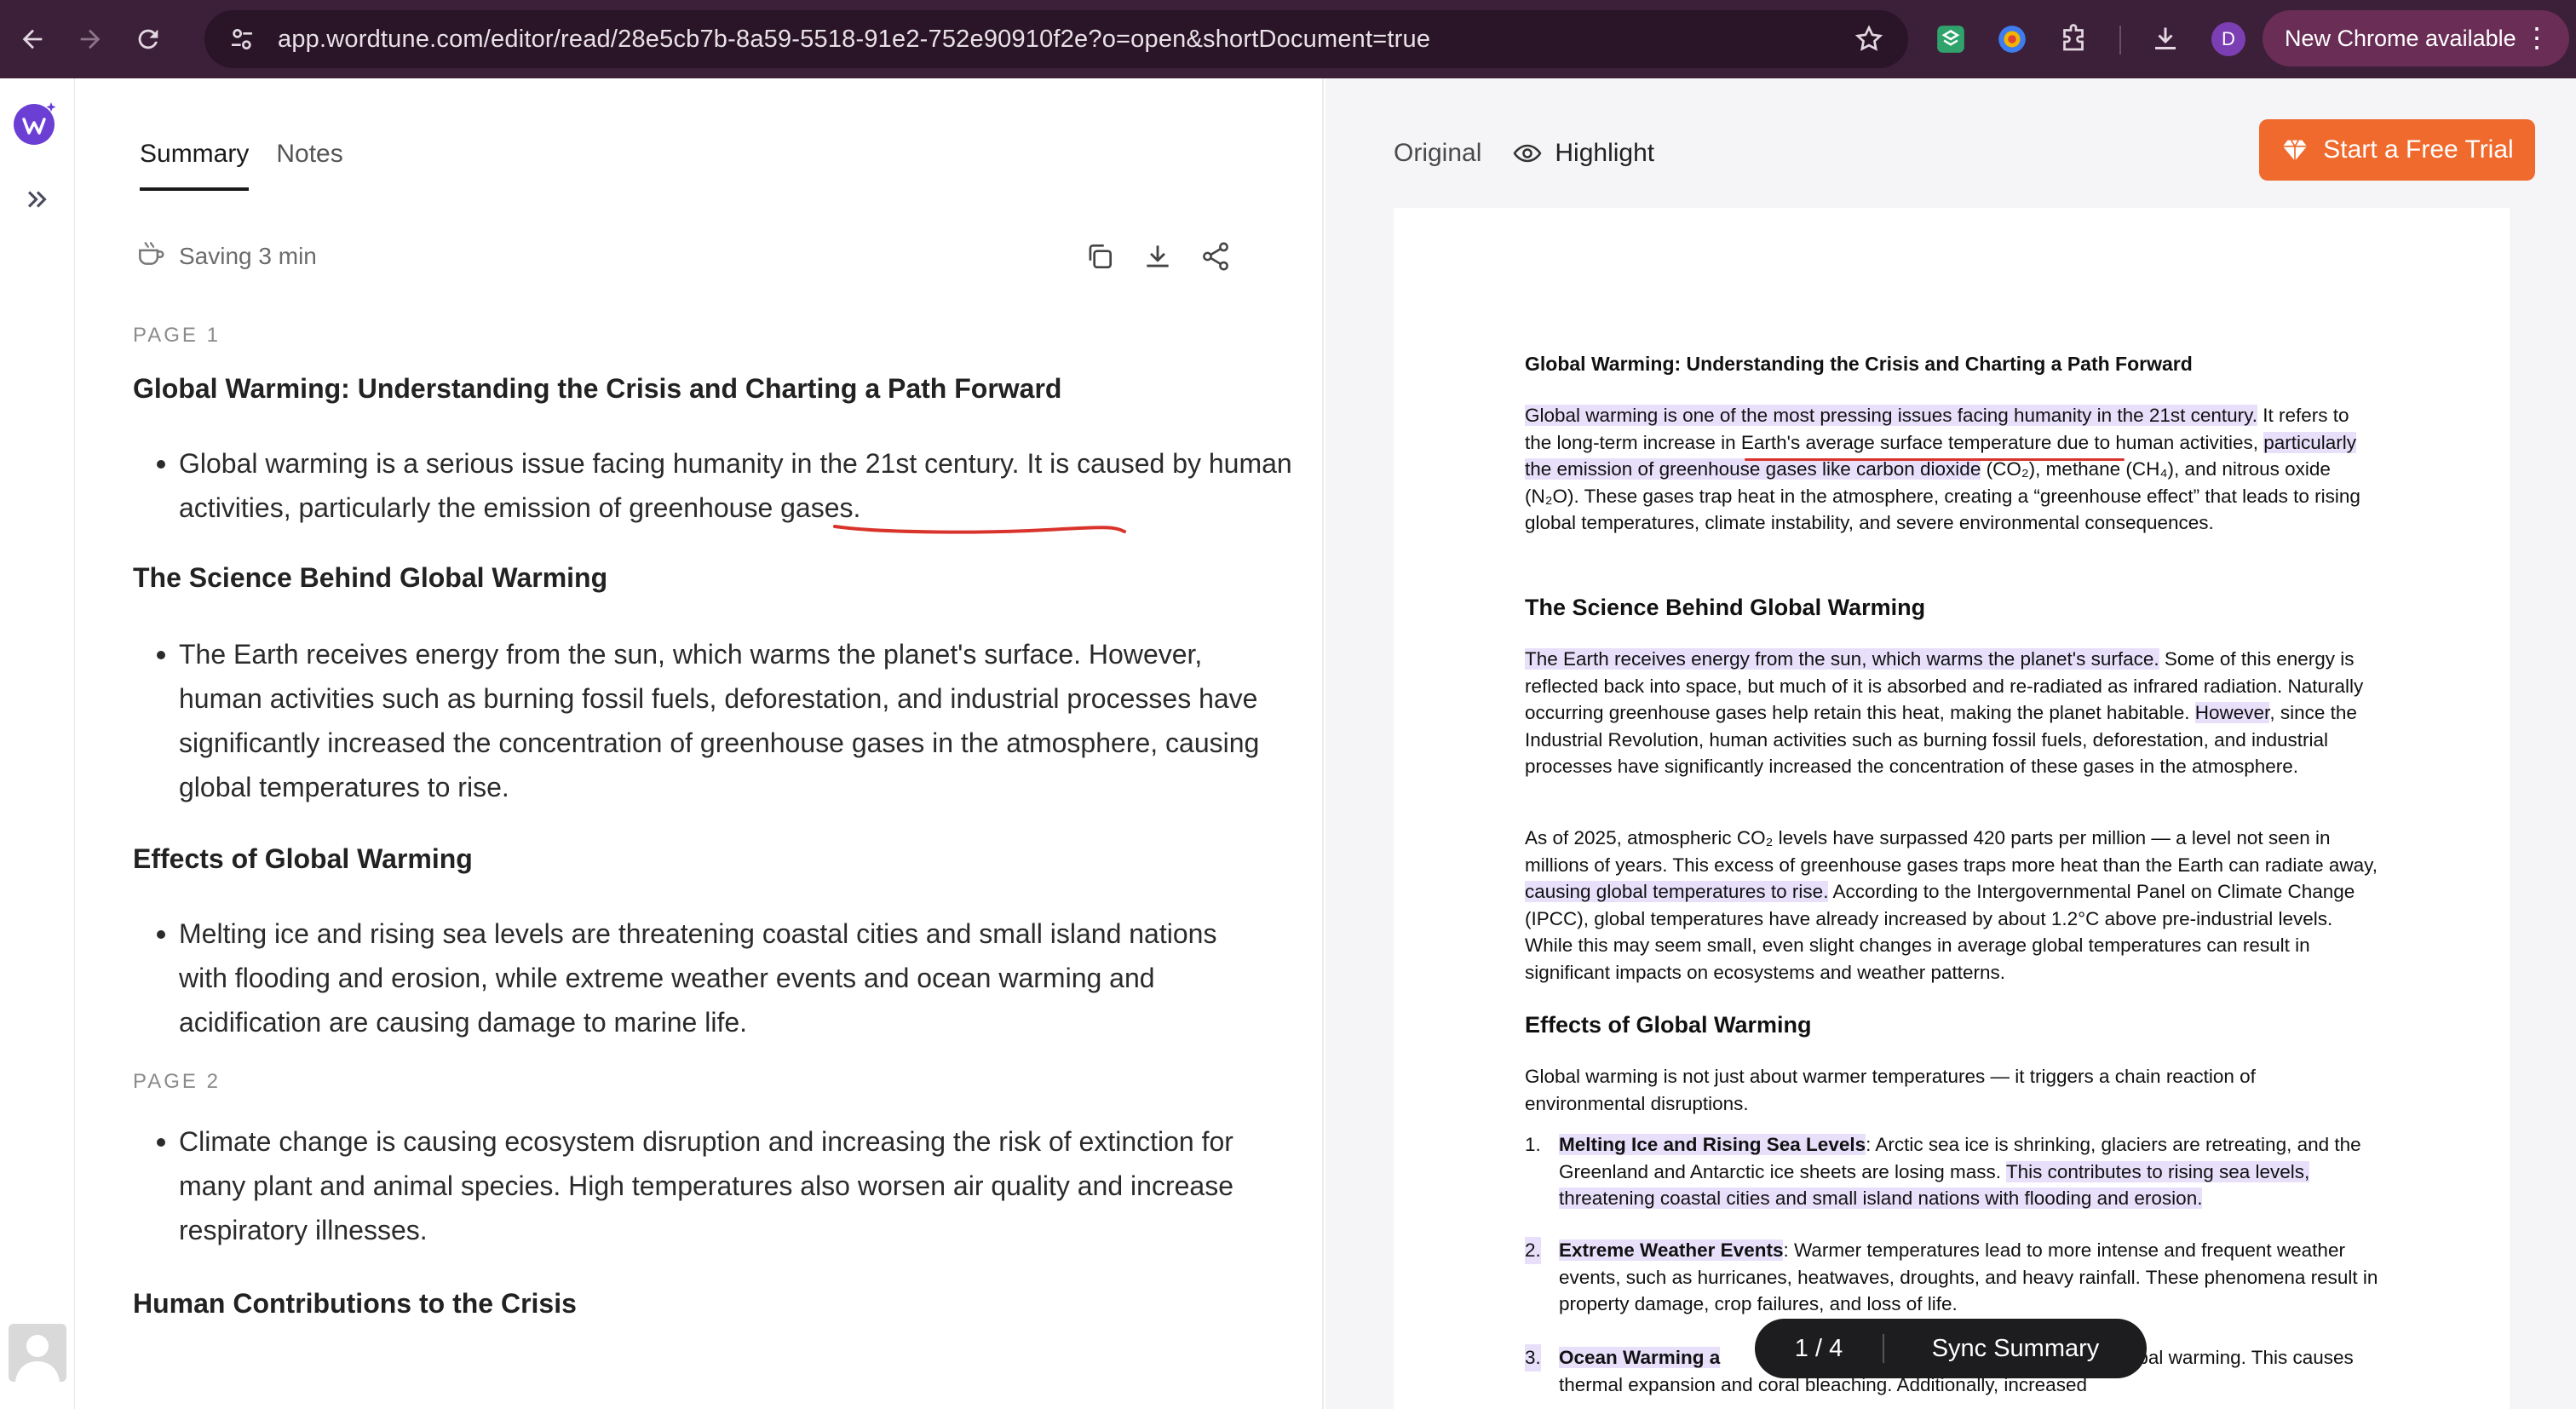  Describe the element at coordinates (1216, 256) in the screenshot. I see `share-icon` at that location.